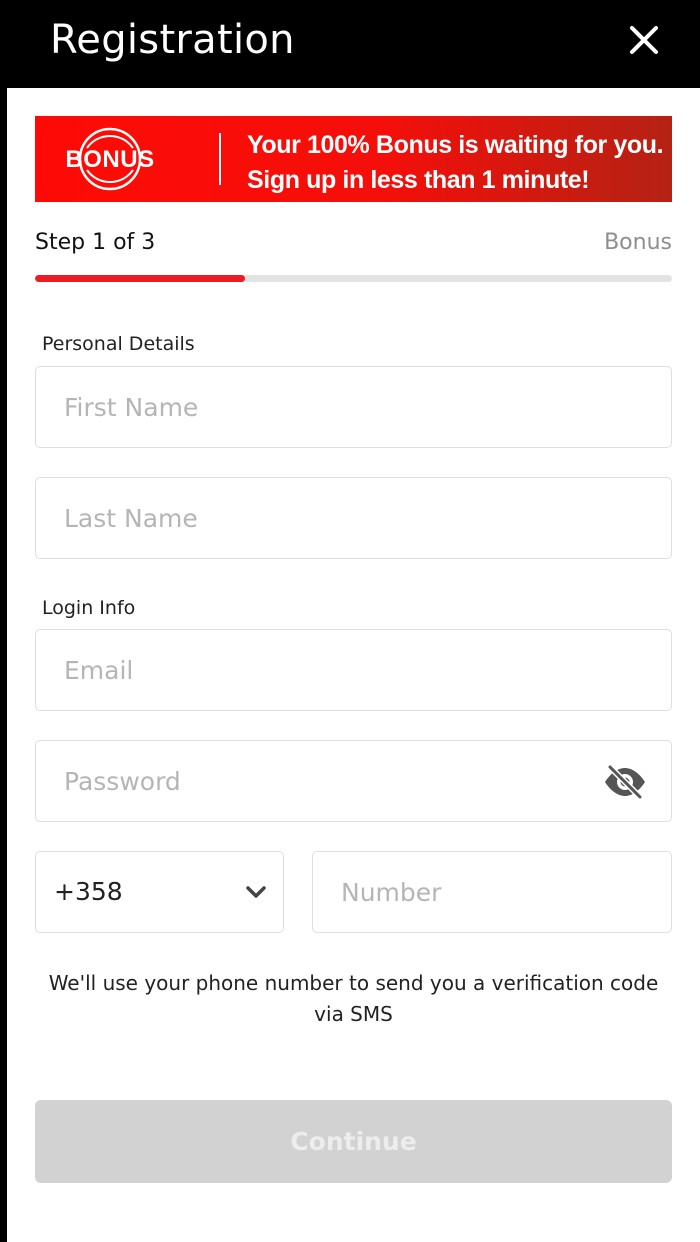 This screenshot has width=700, height=1242. I want to click on phone-number-input, so click(500, 892).